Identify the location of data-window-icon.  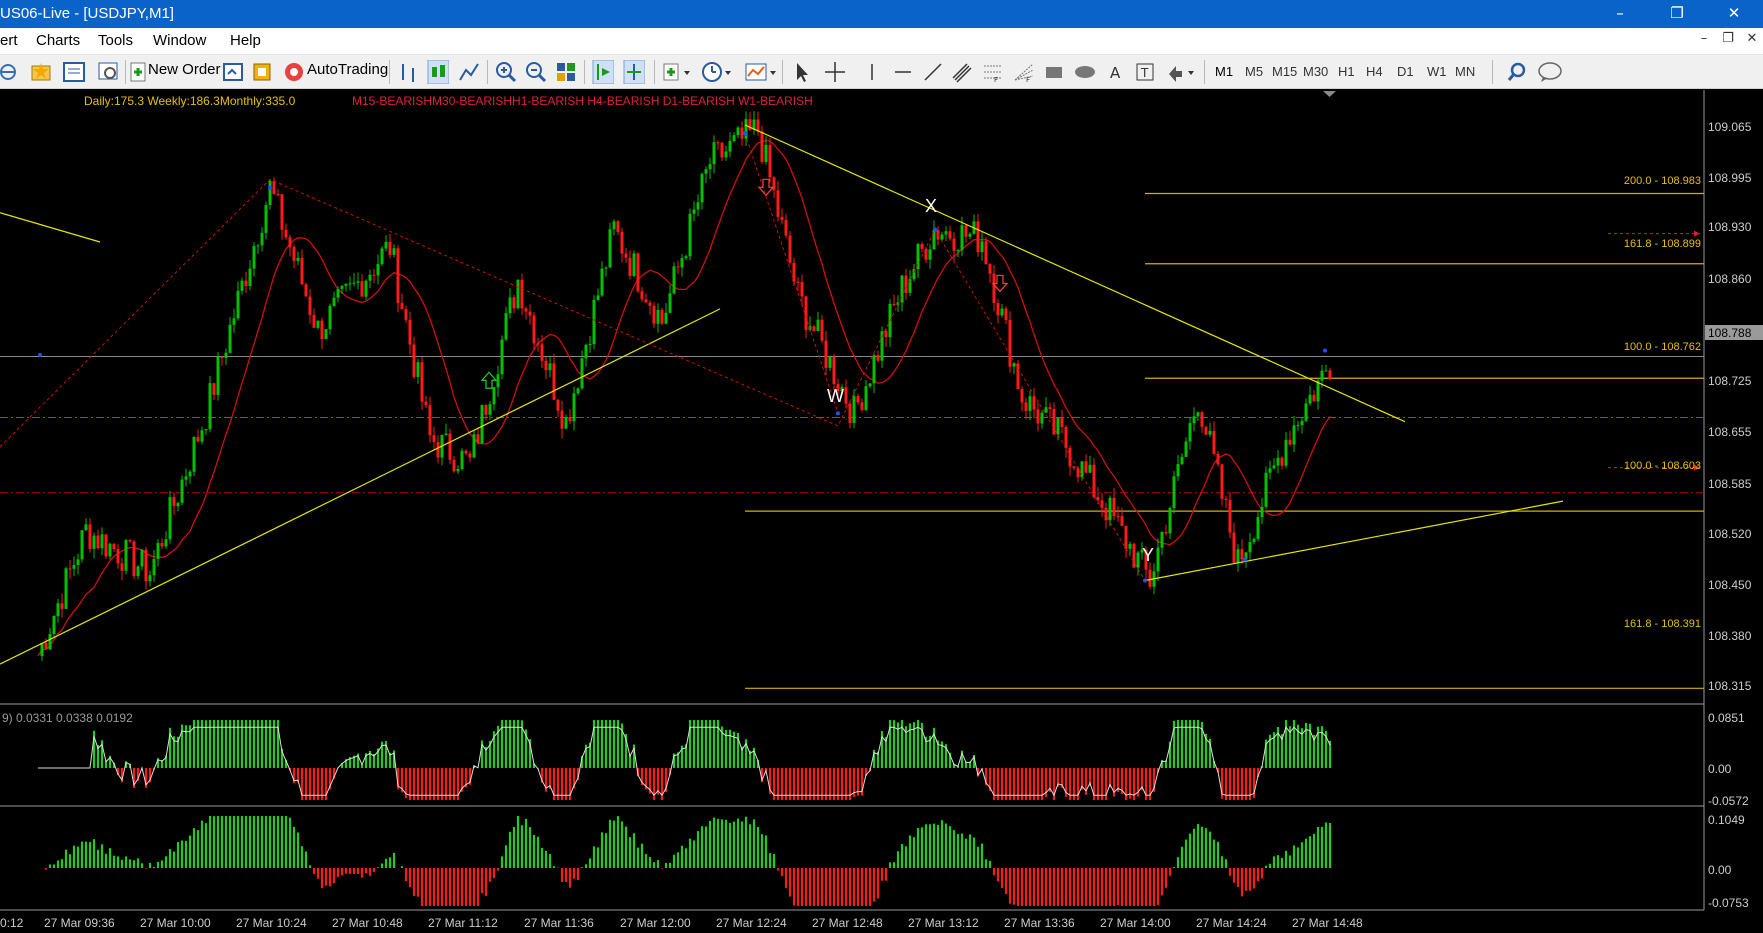
(74, 72).